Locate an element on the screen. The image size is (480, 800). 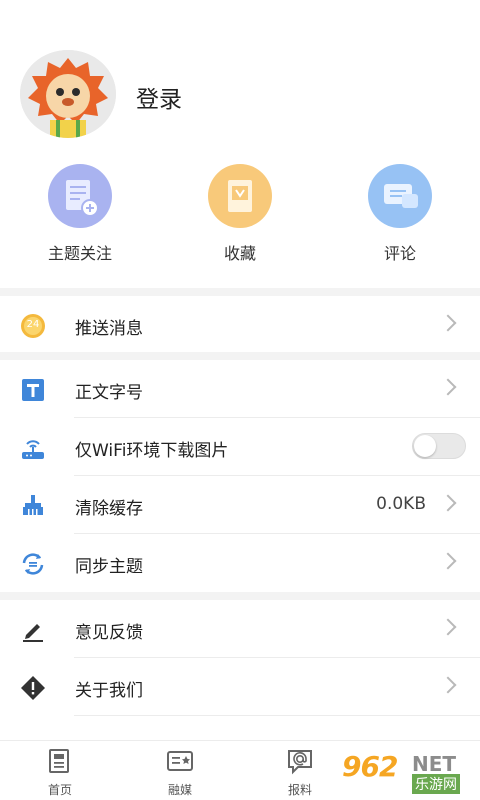
setting-font-size: 正文字号 is located at coordinates (240, 389).